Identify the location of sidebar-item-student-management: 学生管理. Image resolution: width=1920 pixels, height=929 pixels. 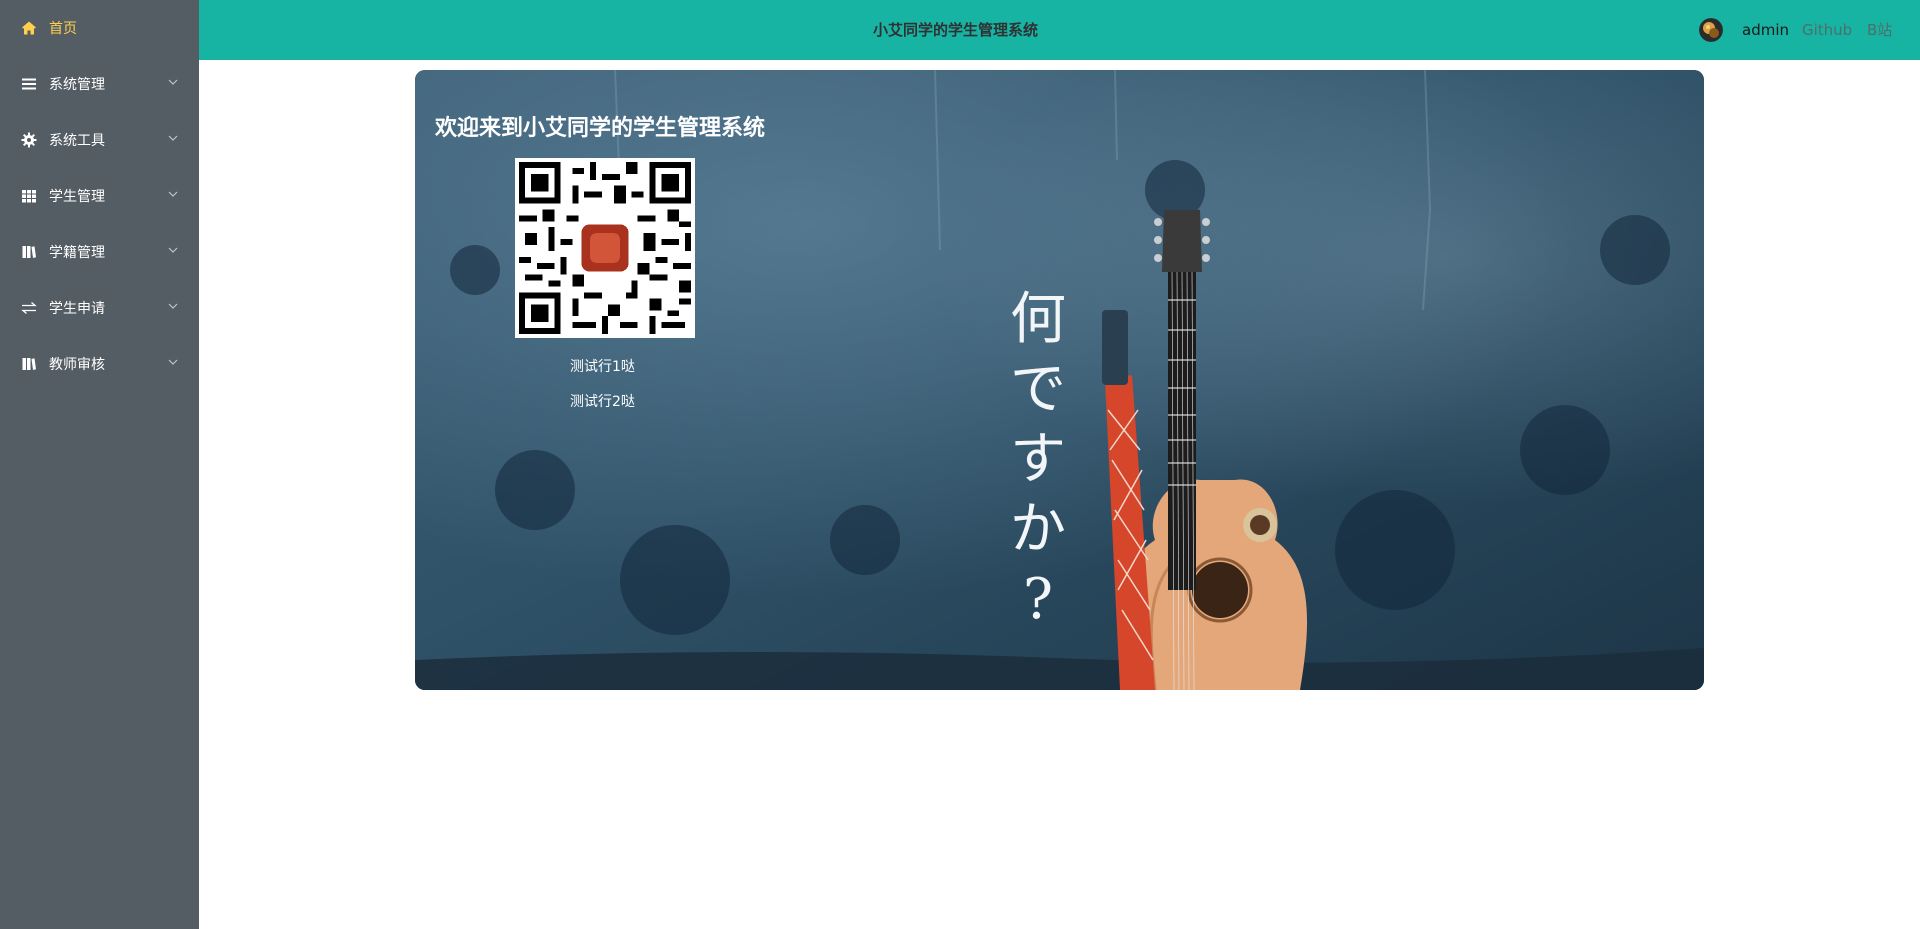
(99, 196).